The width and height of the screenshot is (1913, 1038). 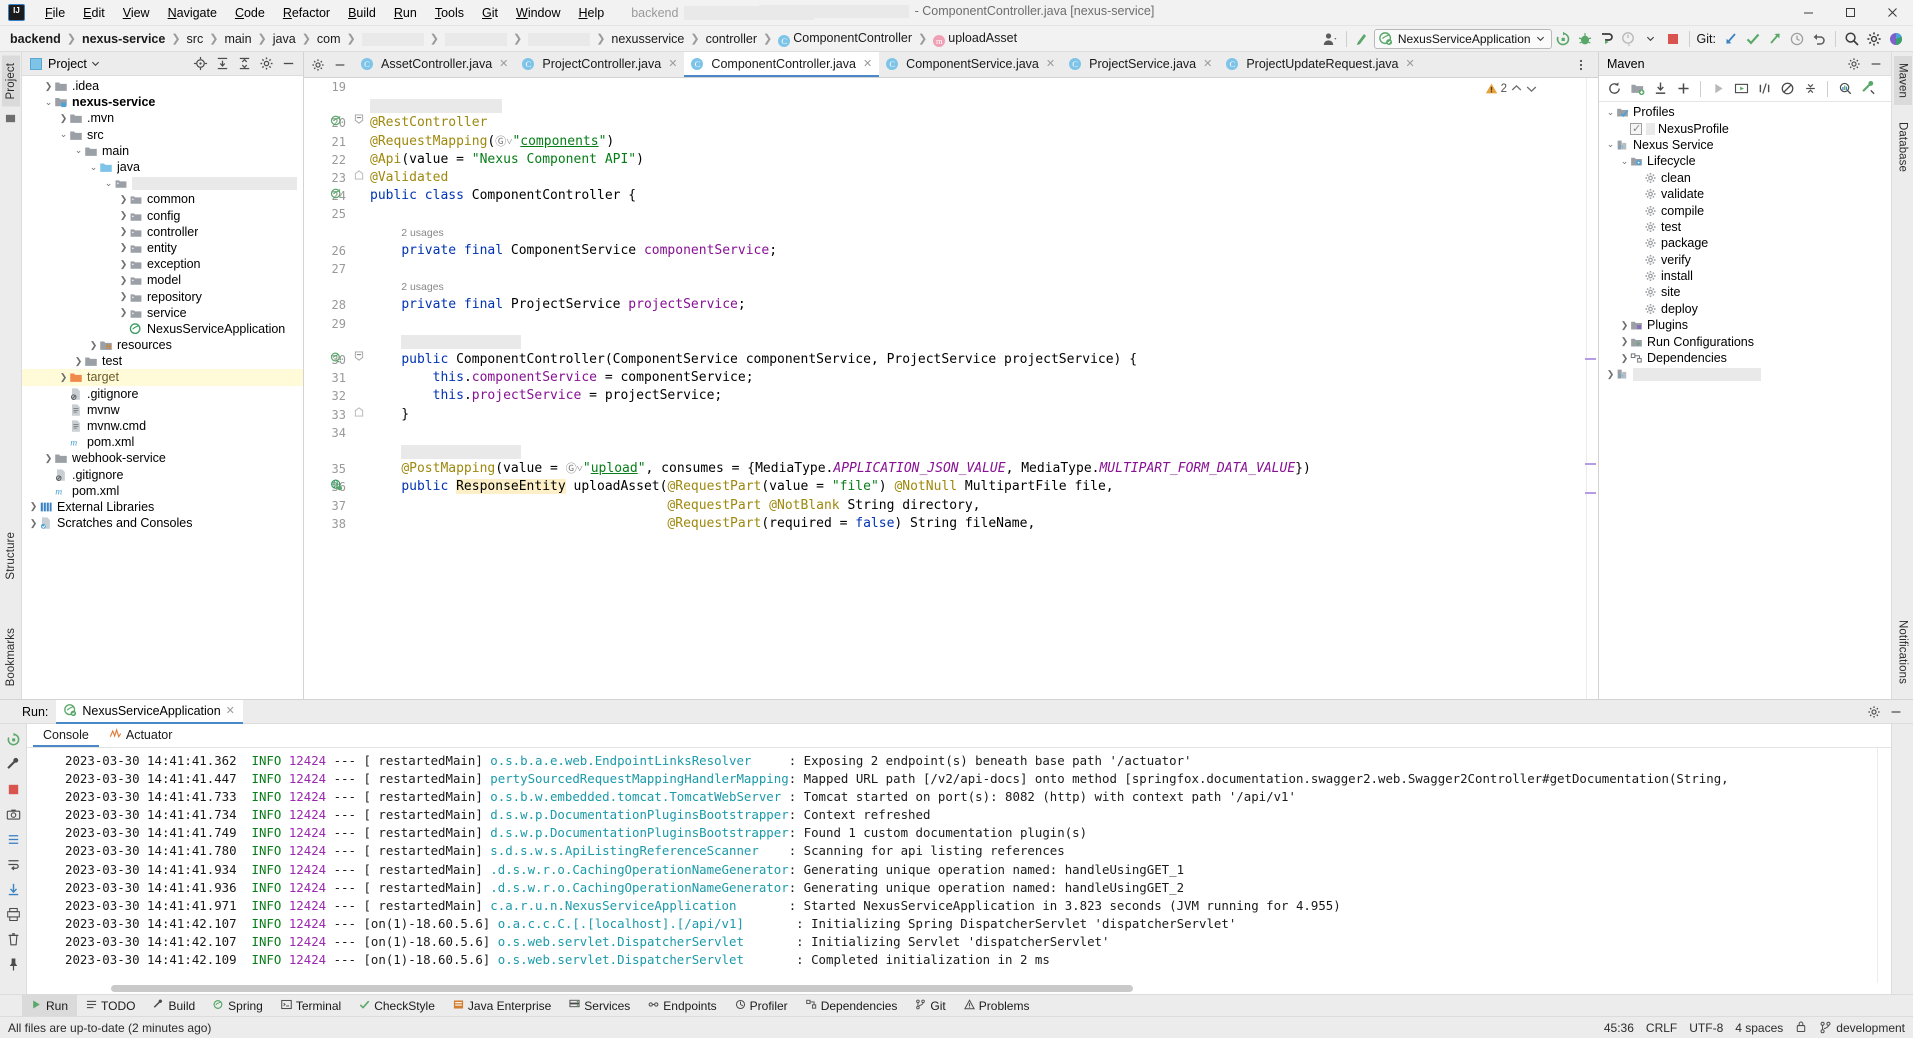 What do you see at coordinates (162, 183) in the screenshot?
I see `tree-item-redacted: ⌄` at bounding box center [162, 183].